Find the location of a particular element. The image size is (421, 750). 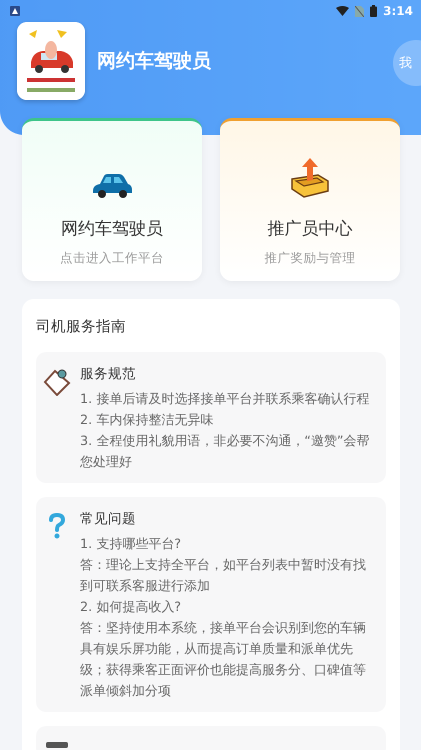

status-time: 3:14 is located at coordinates (398, 11).